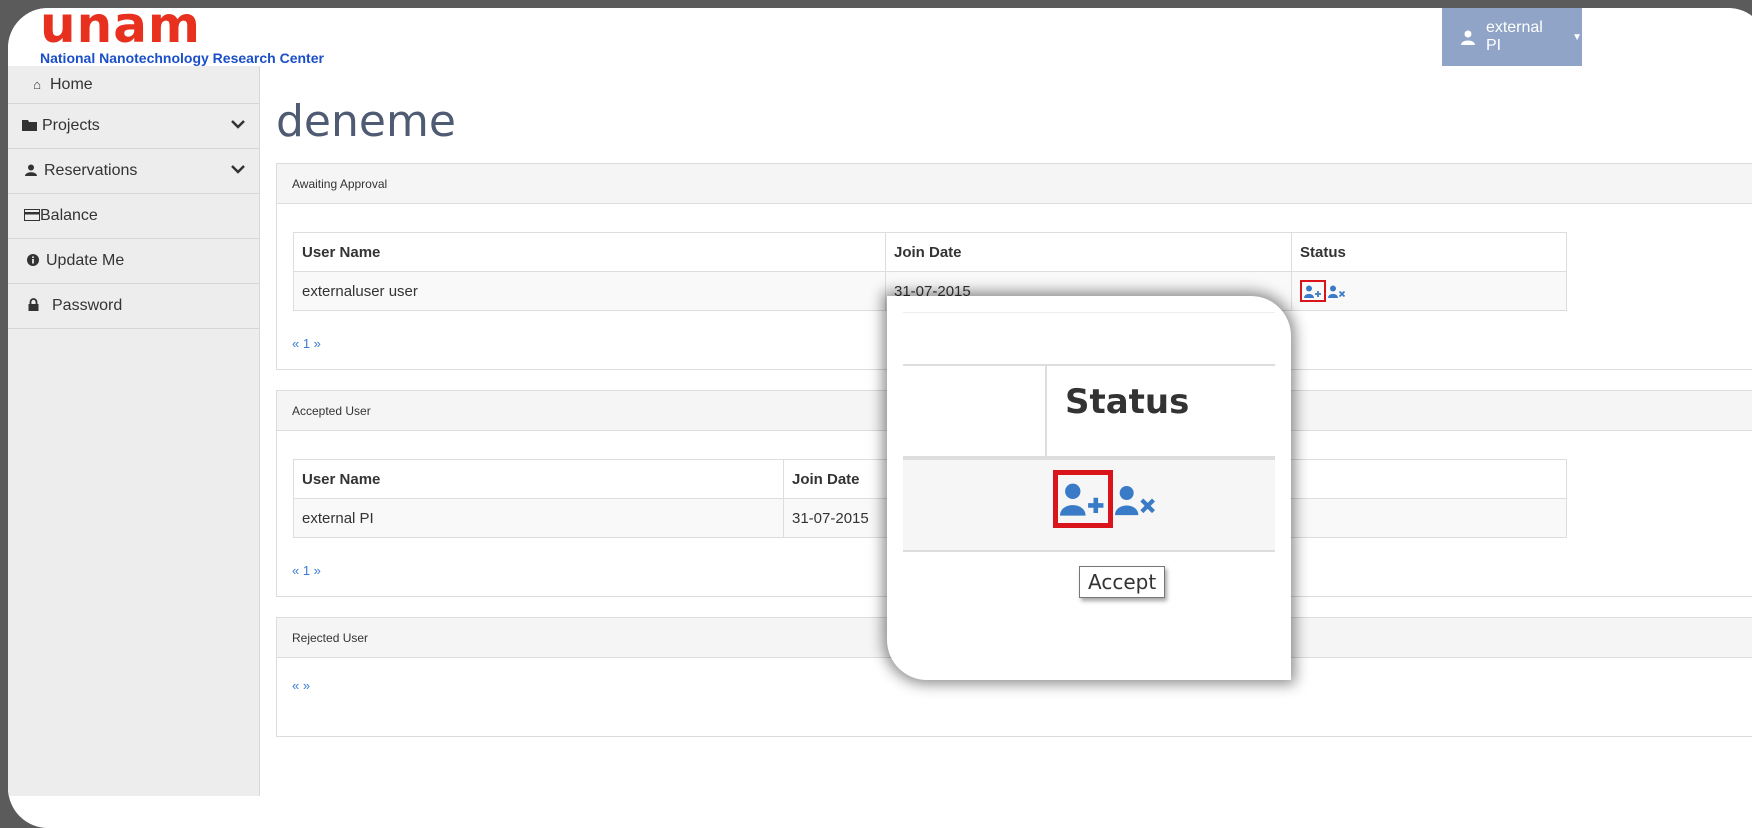 Image resolution: width=1752 pixels, height=828 pixels. I want to click on caret-down-icon: ▼, so click(1577, 37).